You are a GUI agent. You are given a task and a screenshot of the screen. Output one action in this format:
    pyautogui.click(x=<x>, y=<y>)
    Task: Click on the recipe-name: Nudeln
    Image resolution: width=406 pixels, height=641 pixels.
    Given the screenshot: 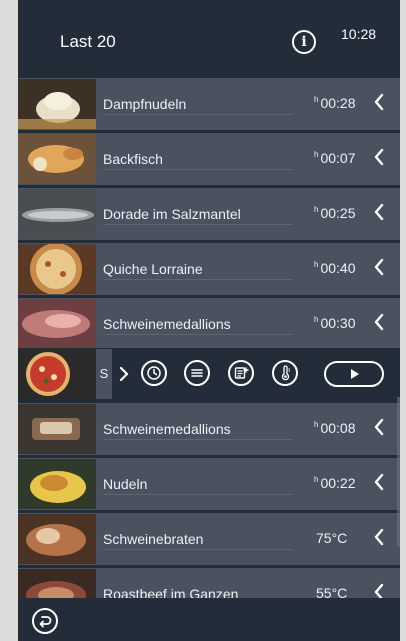 What is the action you would take?
    pyautogui.click(x=125, y=484)
    